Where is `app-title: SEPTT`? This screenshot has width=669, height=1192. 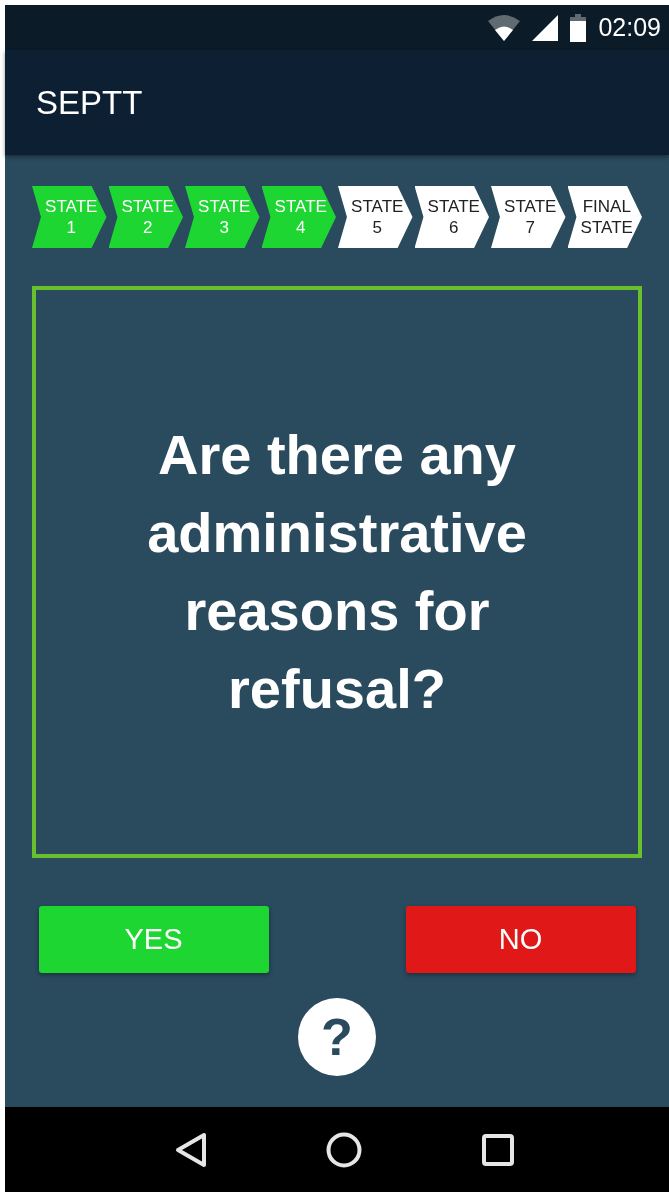 app-title: SEPTT is located at coordinates (89, 102).